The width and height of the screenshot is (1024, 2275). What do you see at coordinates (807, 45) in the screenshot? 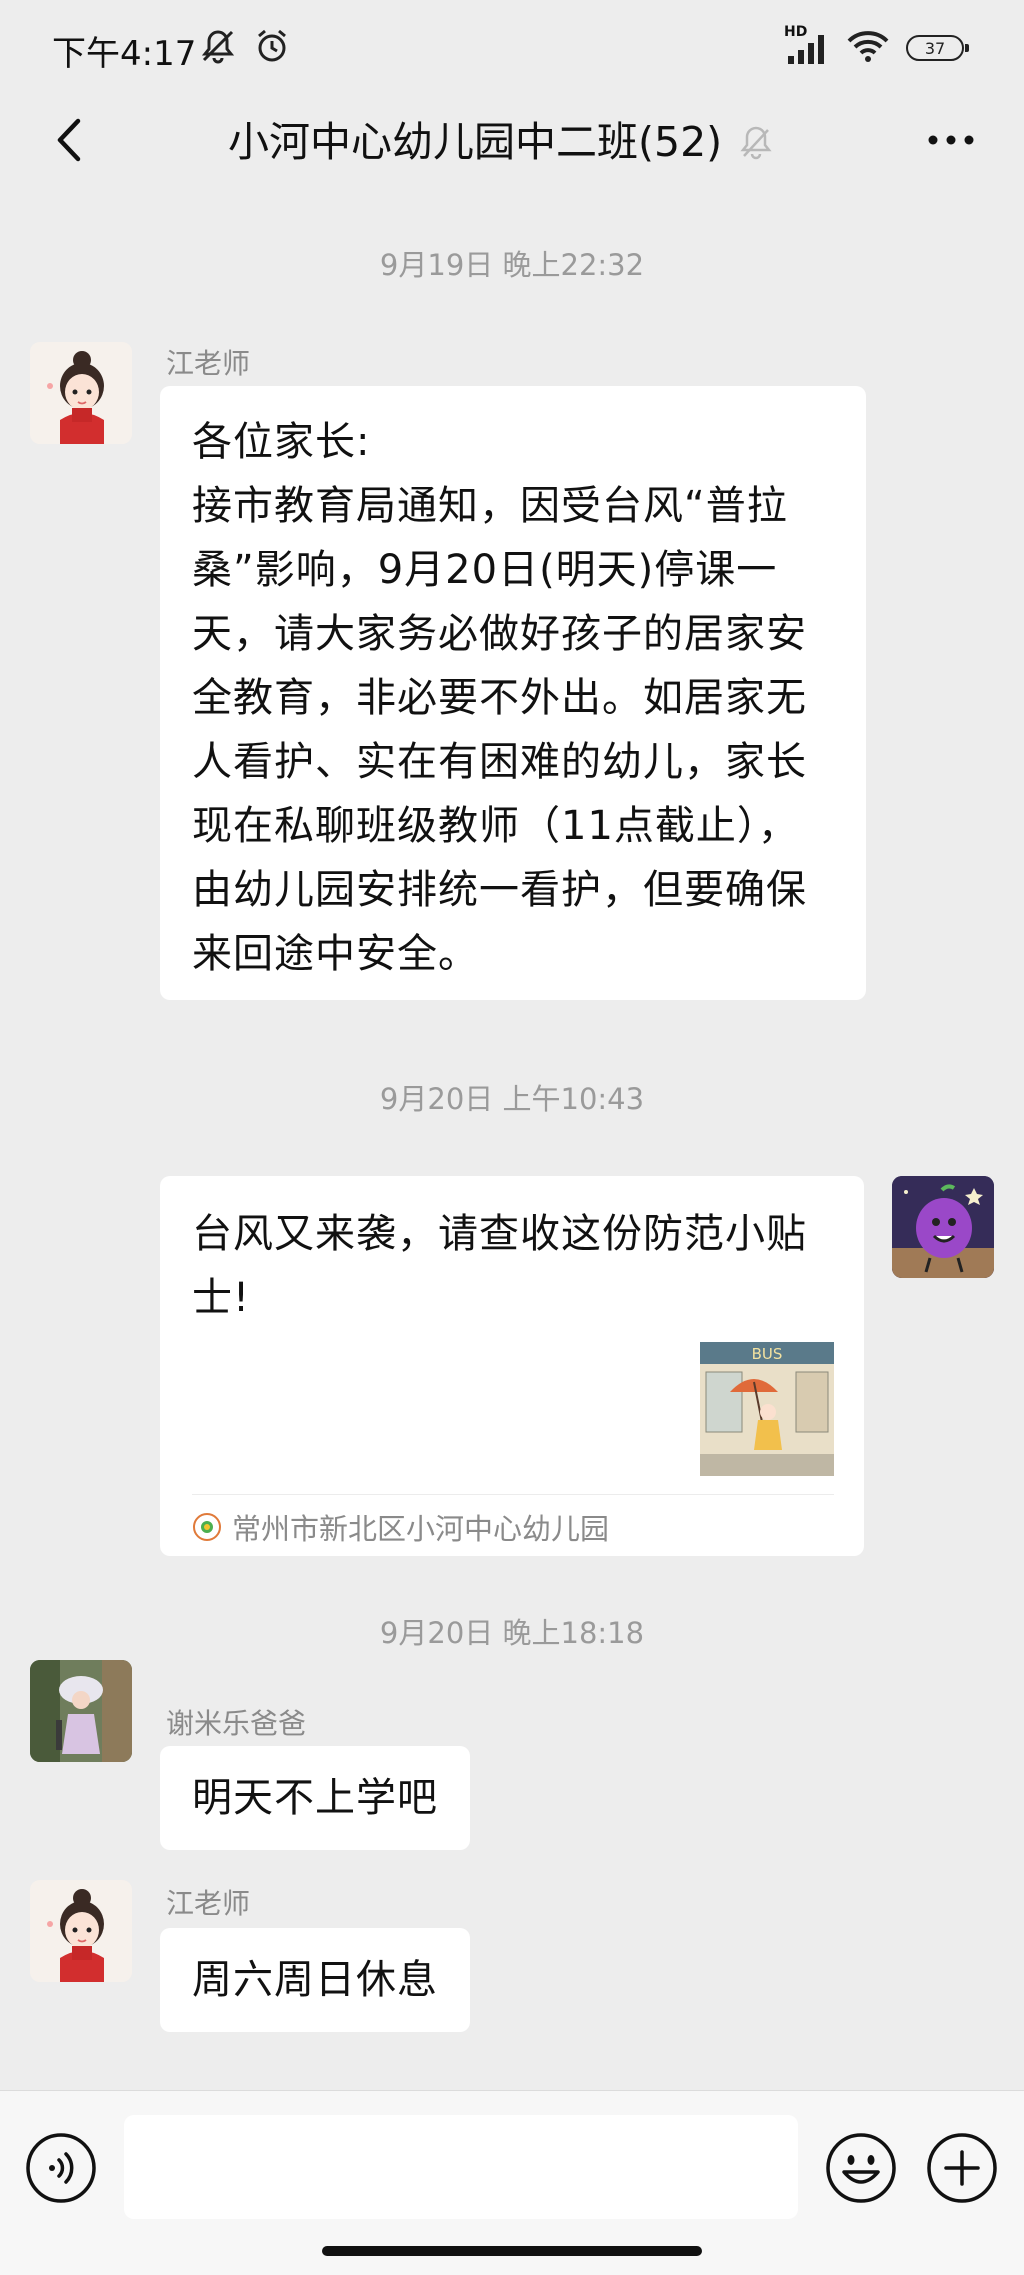
I see `signal-icon: HD` at bounding box center [807, 45].